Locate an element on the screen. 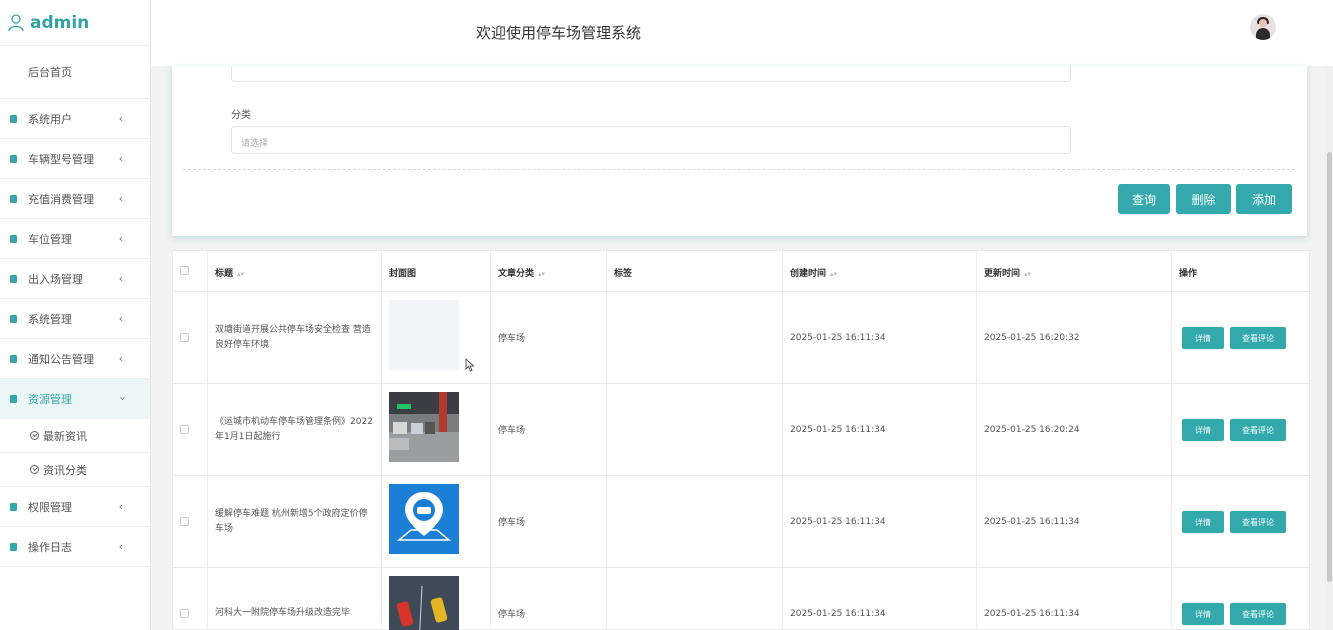 The image size is (1333, 630). cover-image-placeholder is located at coordinates (424, 335).